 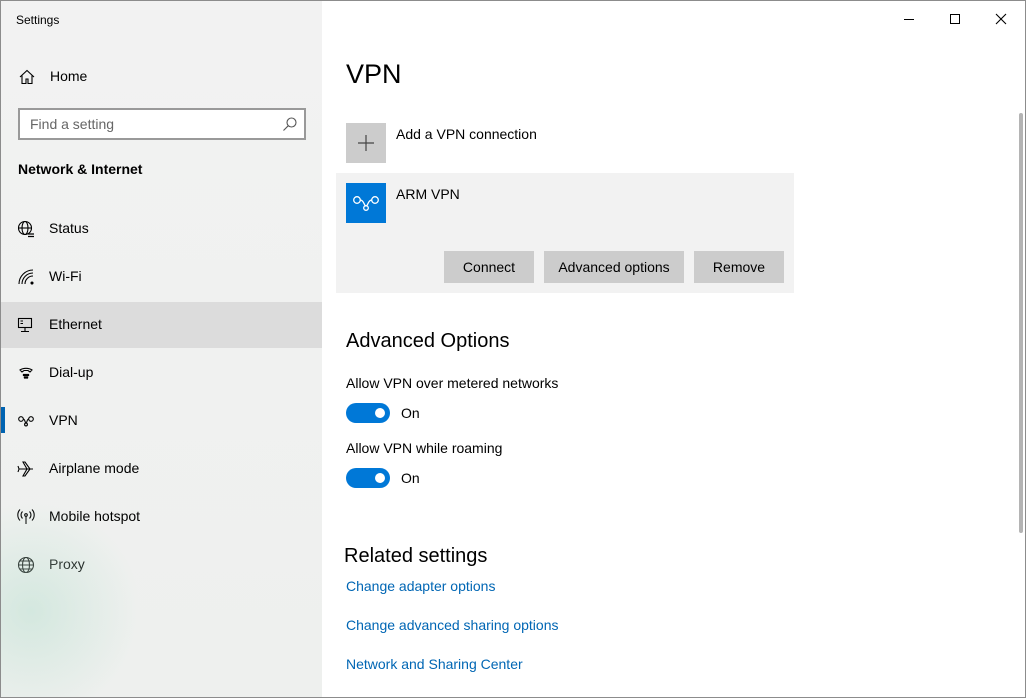 I want to click on vpn-connection-tile, so click(x=366, y=203).